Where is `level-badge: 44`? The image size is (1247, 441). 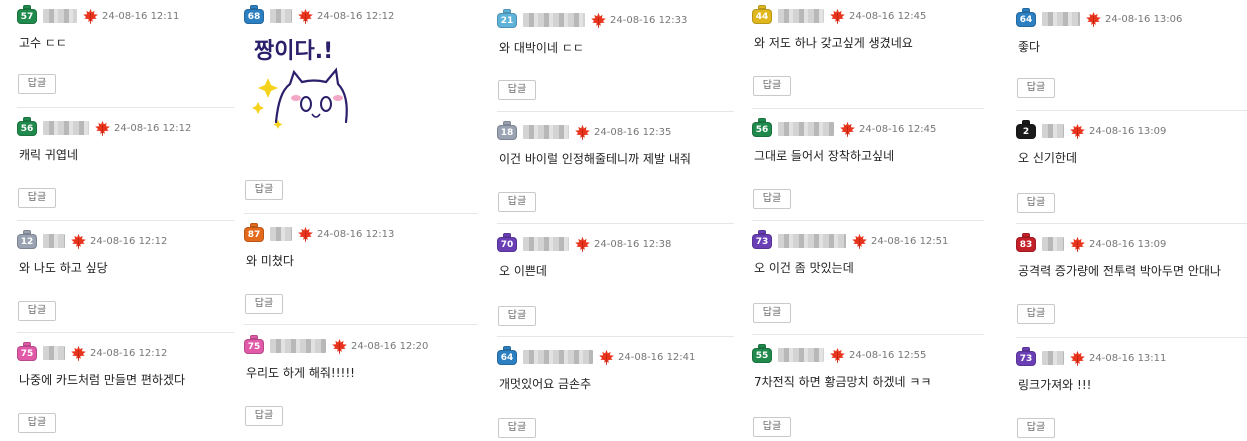
level-badge: 44 is located at coordinates (762, 14).